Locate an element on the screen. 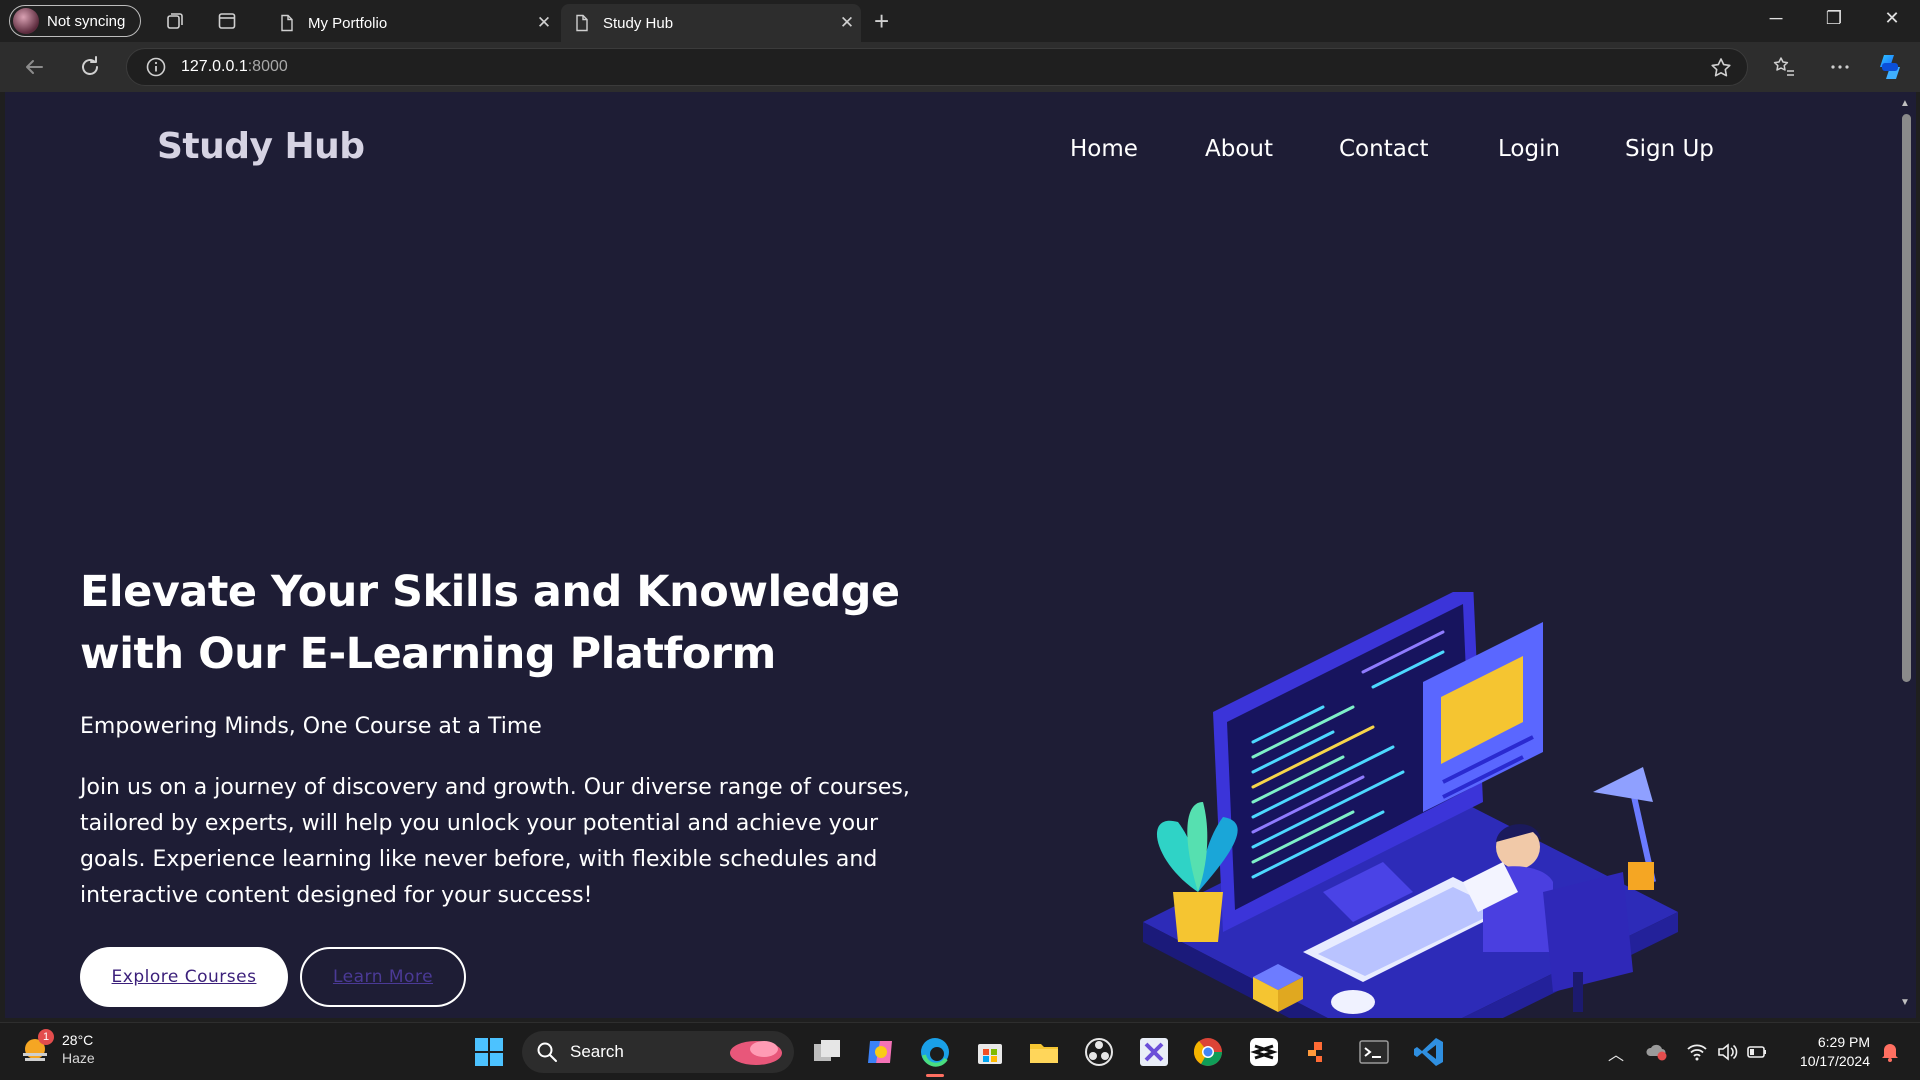 This screenshot has width=1920, height=1080. battery-icon is located at coordinates (1757, 1052).